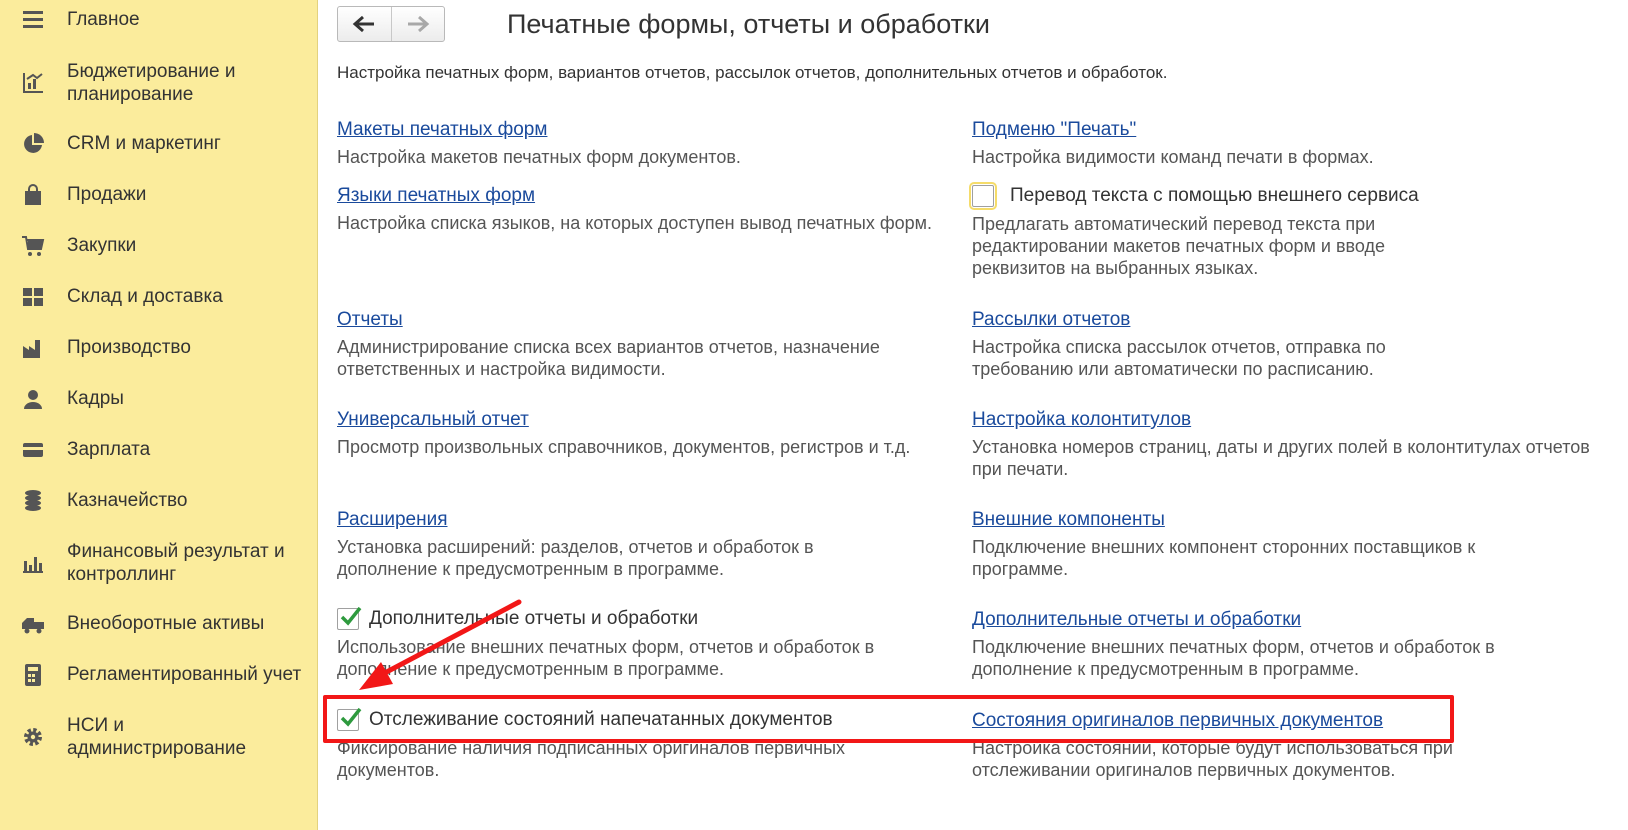  Describe the element at coordinates (33, 348) in the screenshot. I see `factory-icon` at that location.